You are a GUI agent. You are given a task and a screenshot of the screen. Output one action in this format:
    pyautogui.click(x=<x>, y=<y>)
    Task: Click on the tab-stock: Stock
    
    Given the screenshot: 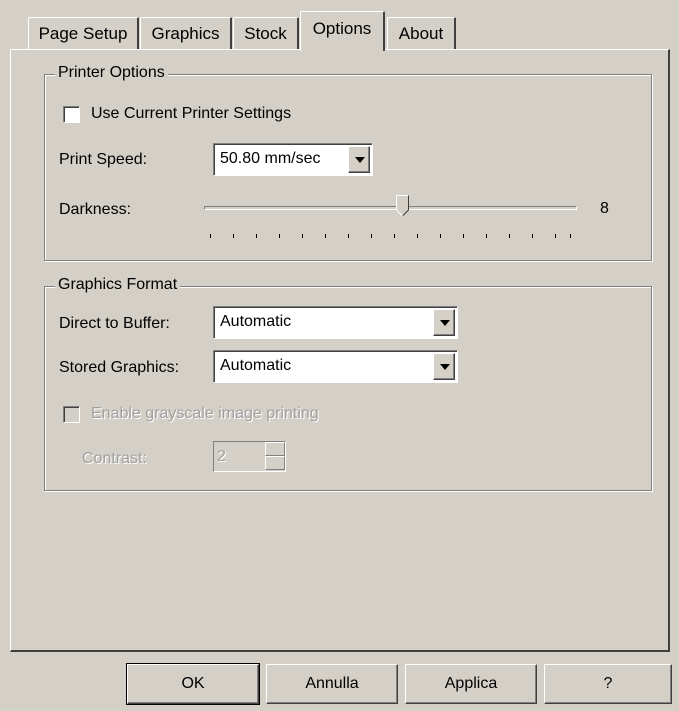 What is the action you would take?
    pyautogui.click(x=266, y=33)
    